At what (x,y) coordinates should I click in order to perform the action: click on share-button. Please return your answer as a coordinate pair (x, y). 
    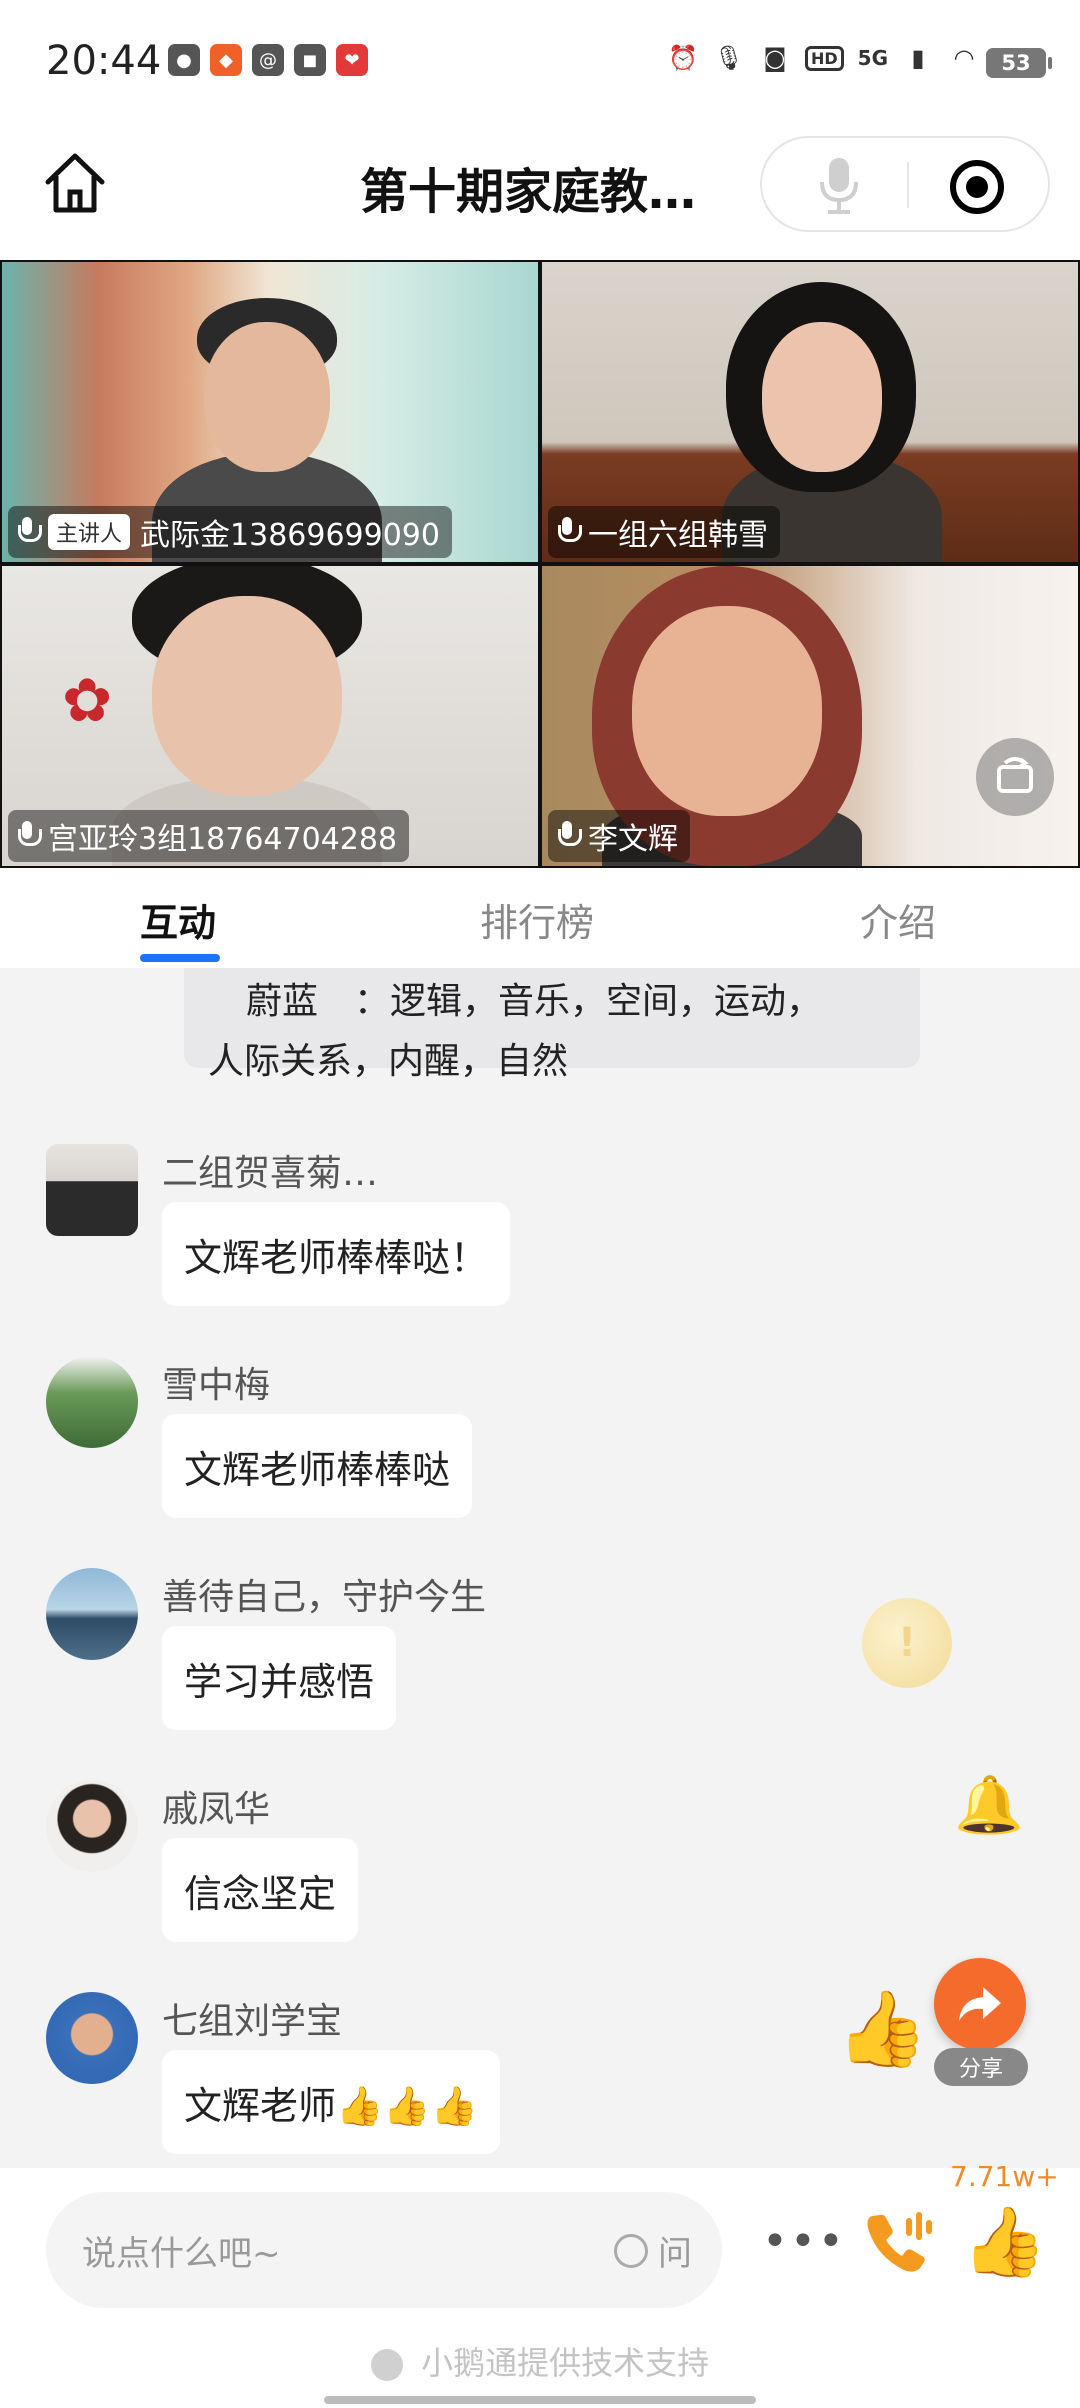
    Looking at the image, I should click on (980, 2004).